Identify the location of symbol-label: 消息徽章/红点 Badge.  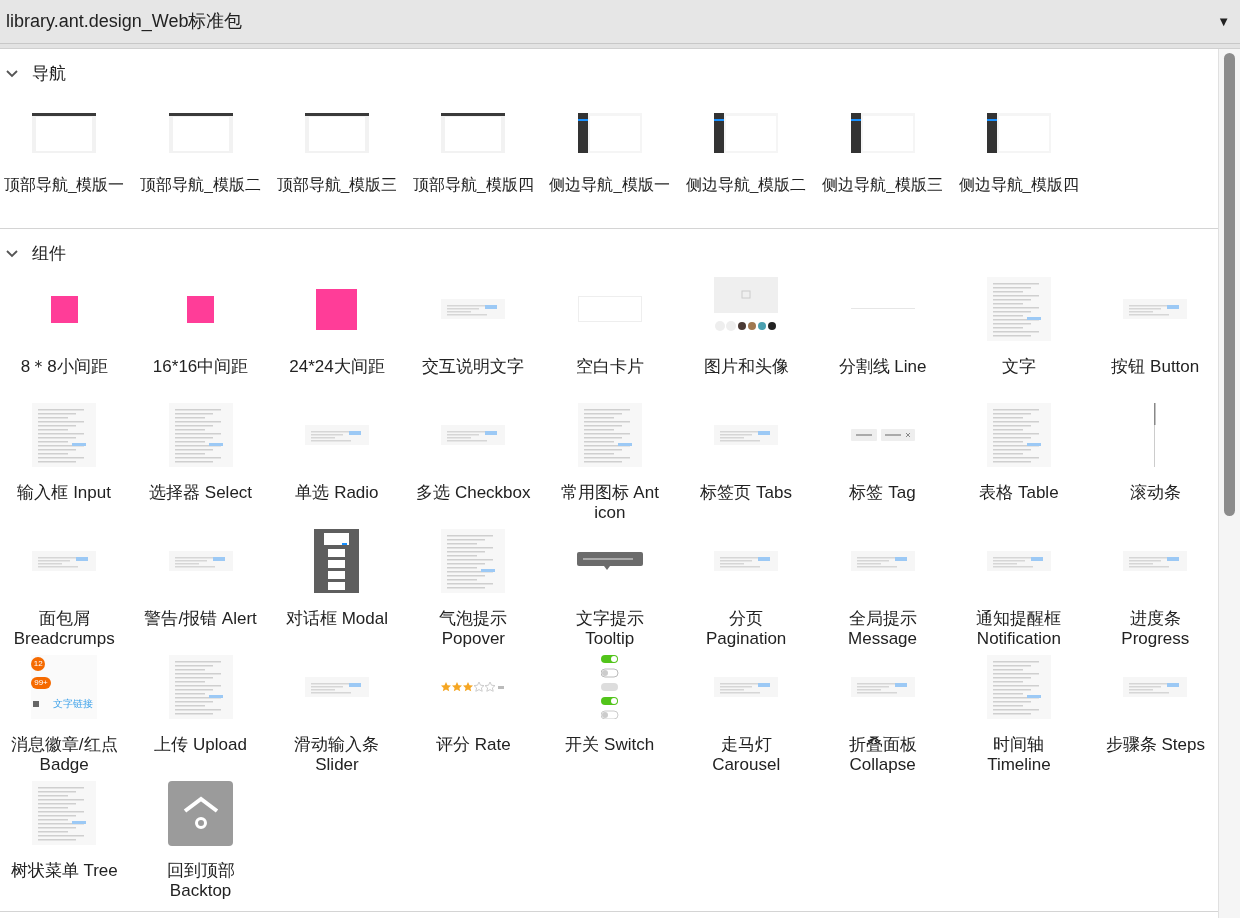
(64, 755).